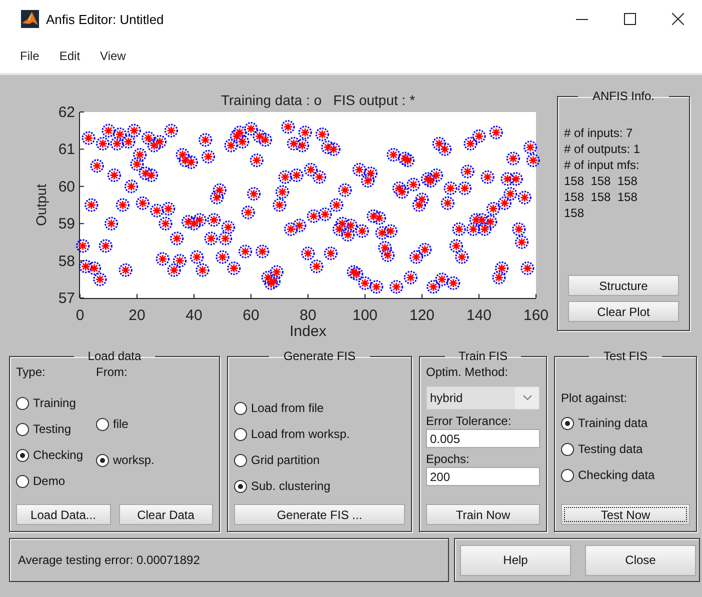  I want to click on radio-option: worksp., so click(154, 460).